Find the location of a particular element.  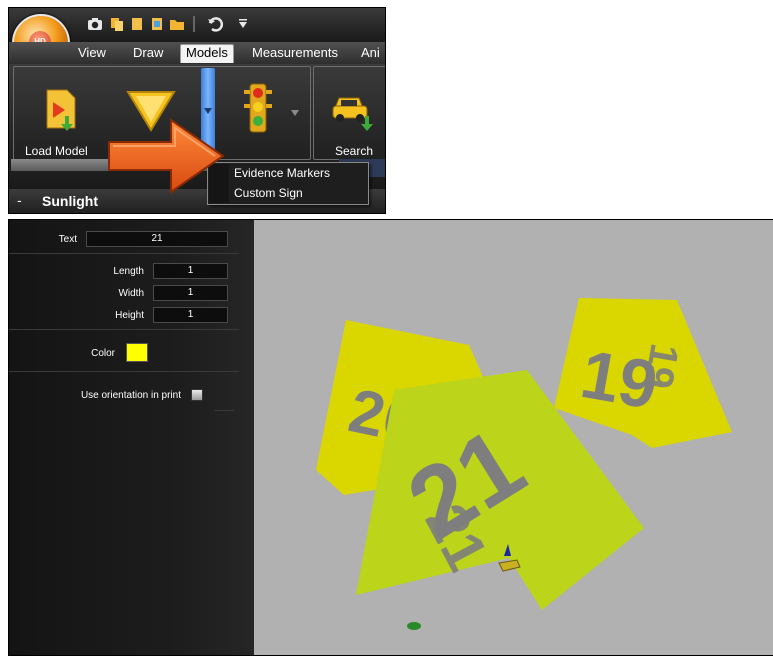

collapse-icon: - is located at coordinates (19, 200).